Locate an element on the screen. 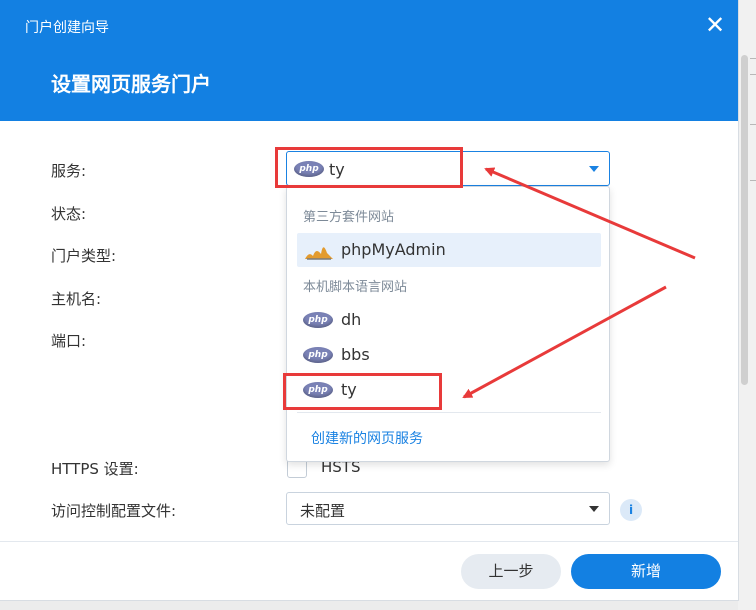  service-select: php ty is located at coordinates (448, 168).